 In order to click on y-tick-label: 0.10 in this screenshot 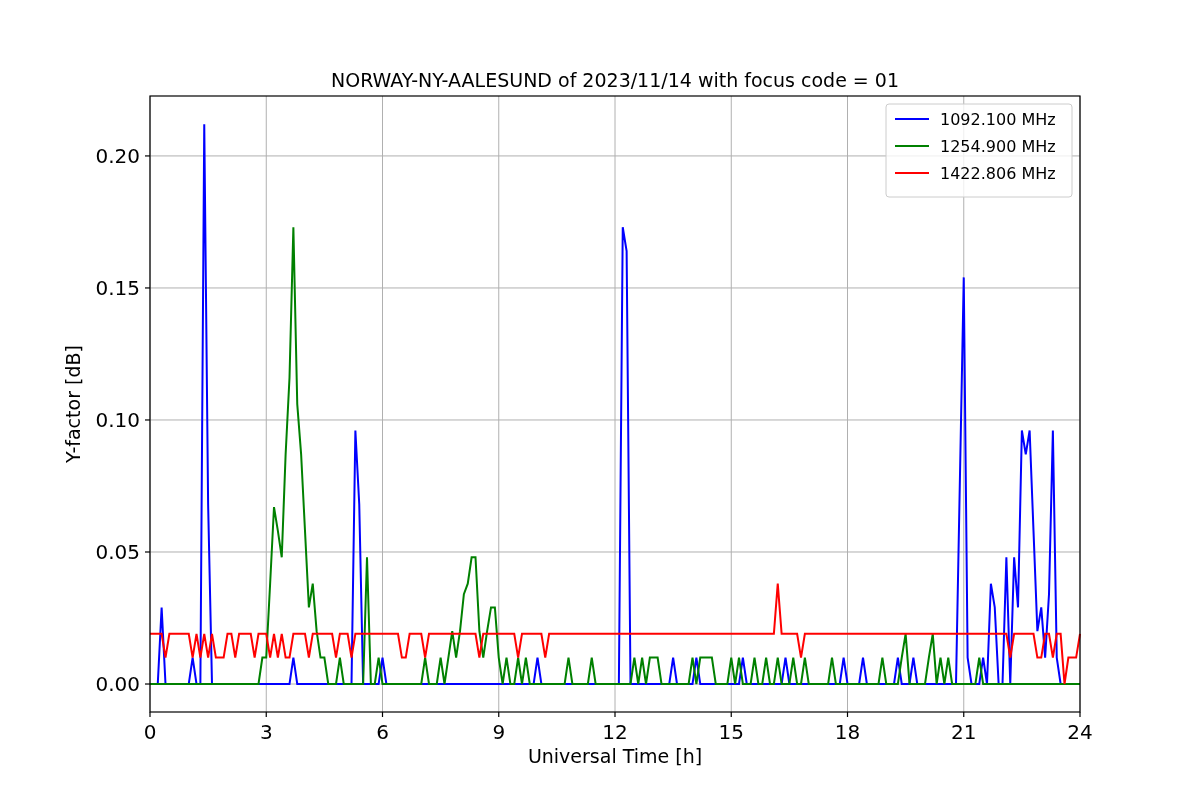, I will do `click(117, 419)`.